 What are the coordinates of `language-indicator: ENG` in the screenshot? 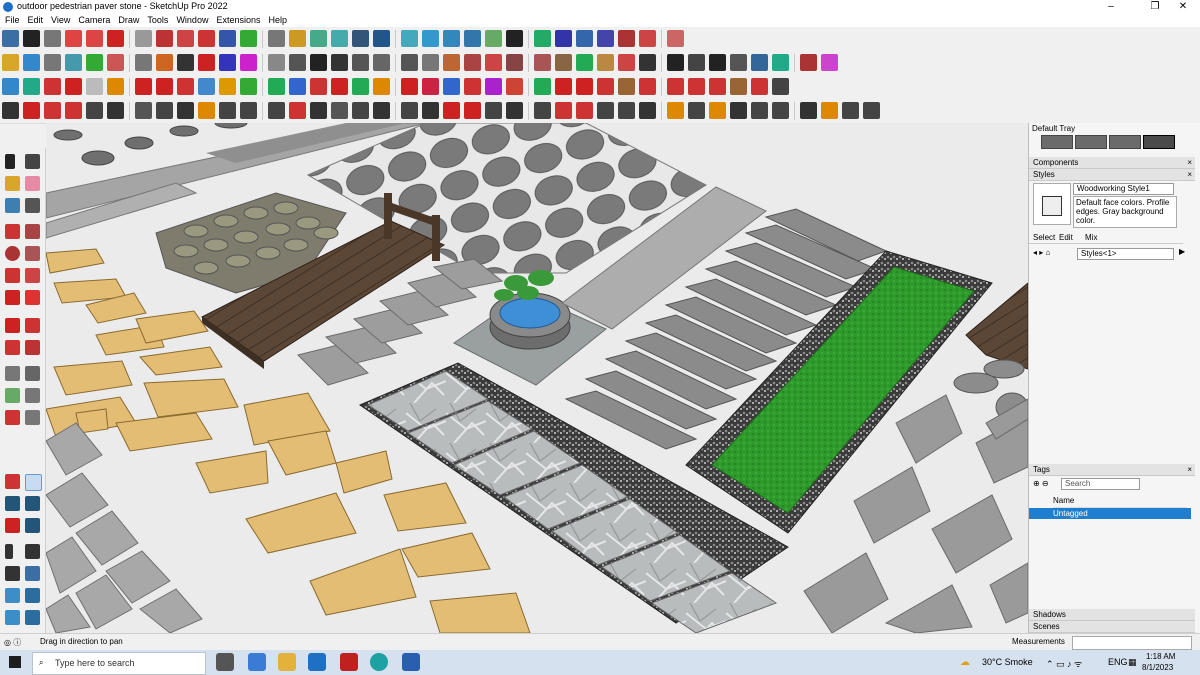 It's located at (1118, 662).